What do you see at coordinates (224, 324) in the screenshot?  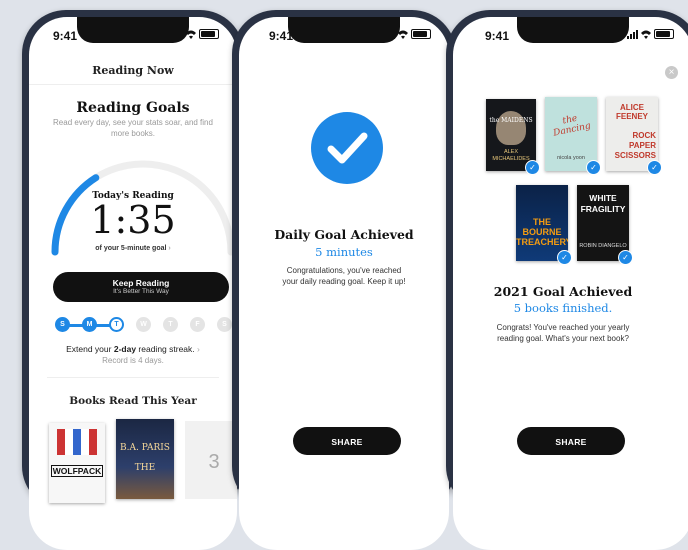 I see `streak-day-6: S` at bounding box center [224, 324].